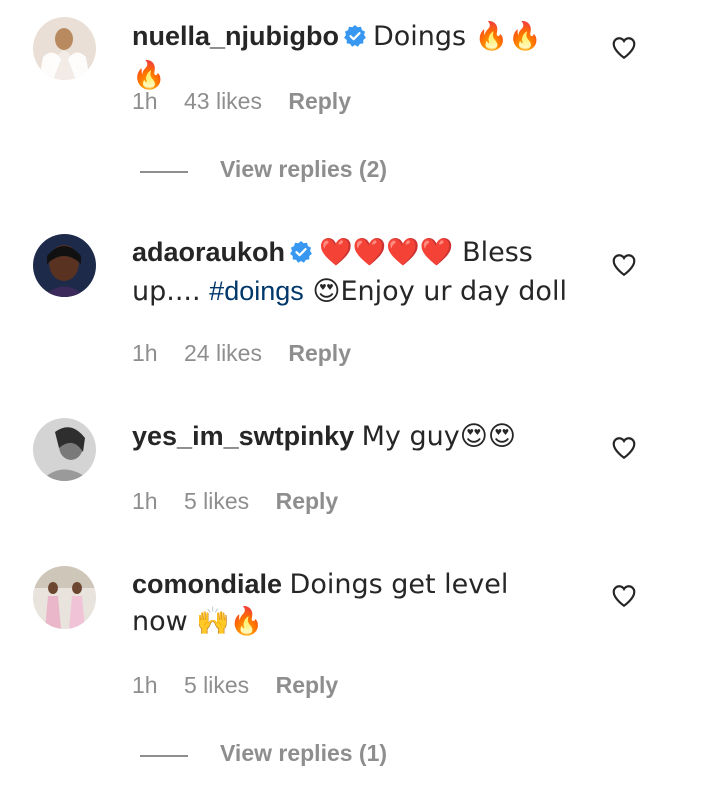 The width and height of the screenshot is (720, 791). I want to click on comment-likes: 43 likes, so click(223, 101).